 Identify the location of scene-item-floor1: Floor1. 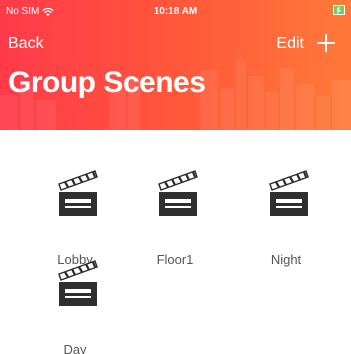
(175, 223).